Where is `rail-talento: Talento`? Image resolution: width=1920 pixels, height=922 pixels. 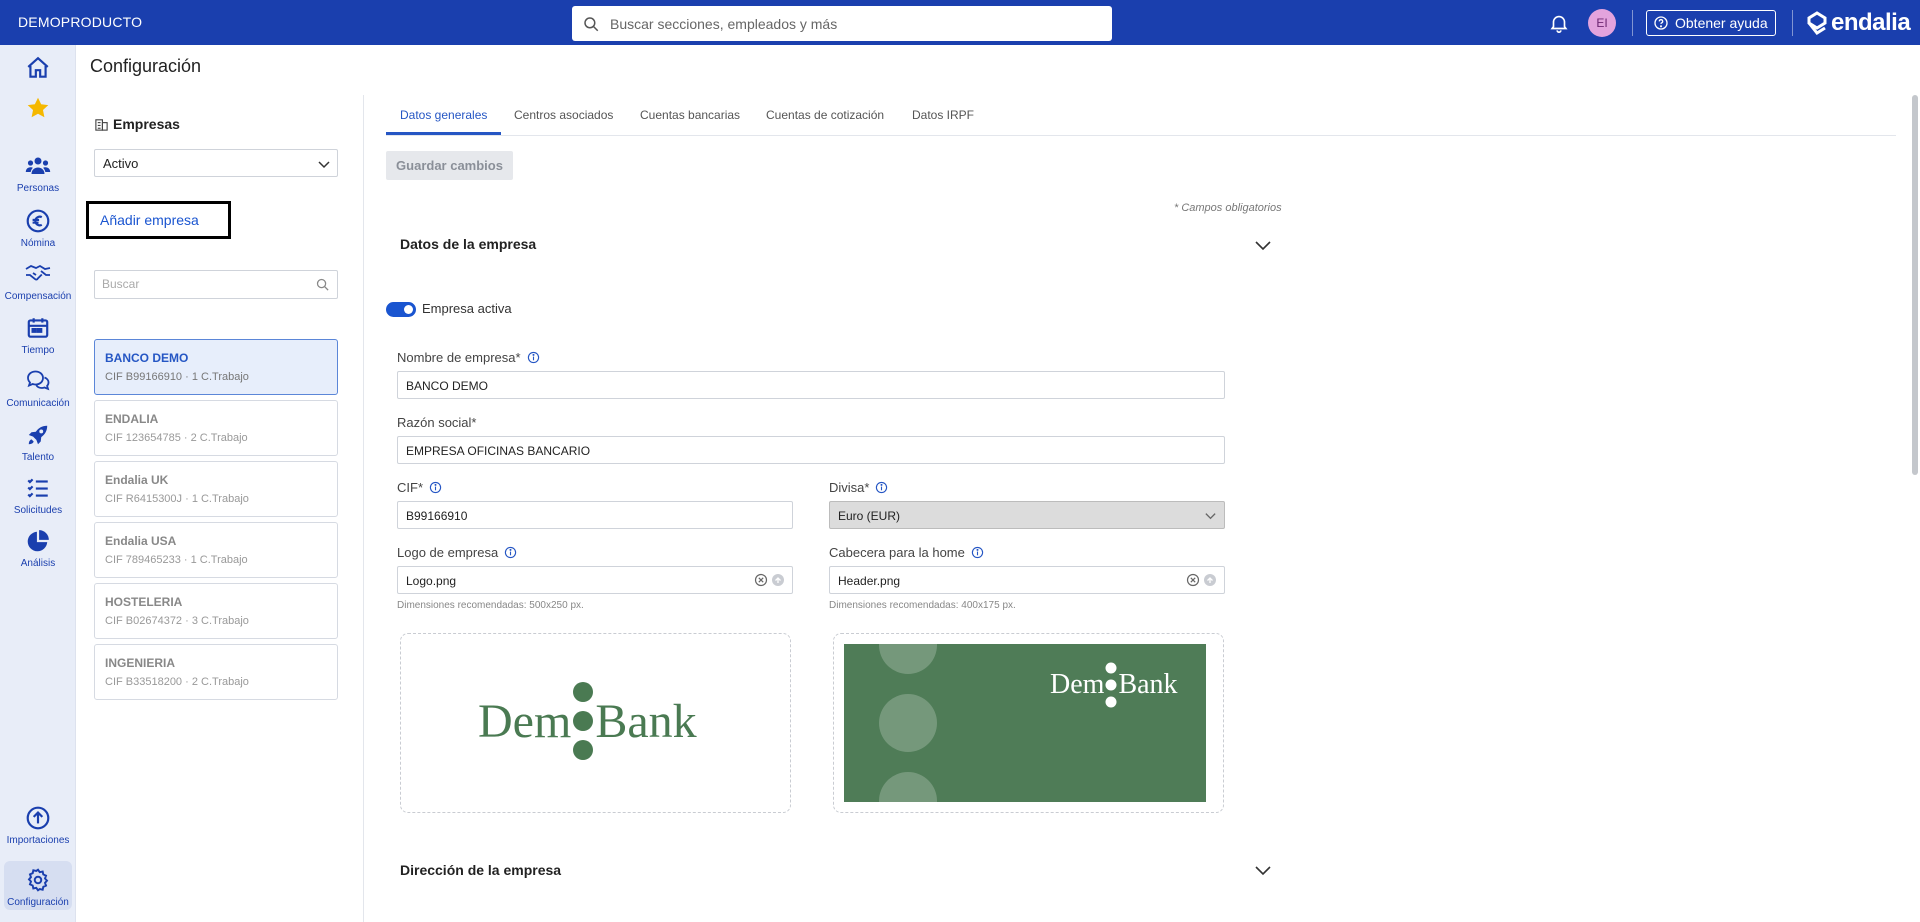 rail-talento: Talento is located at coordinates (38, 442).